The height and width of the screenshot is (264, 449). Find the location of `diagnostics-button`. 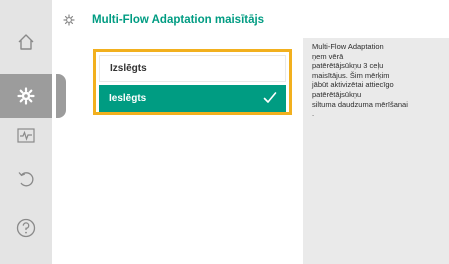

diagnostics-button is located at coordinates (26, 136).